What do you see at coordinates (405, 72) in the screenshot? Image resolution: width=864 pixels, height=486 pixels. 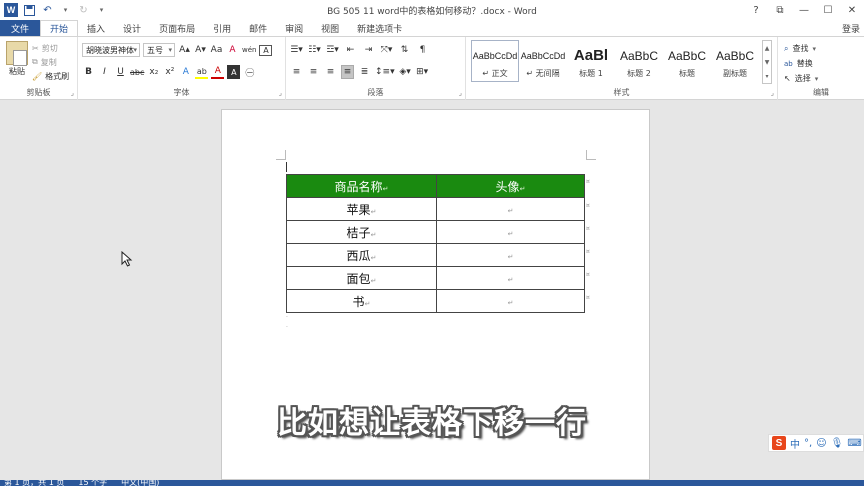 I see `shading-icon: ◈▾` at bounding box center [405, 72].